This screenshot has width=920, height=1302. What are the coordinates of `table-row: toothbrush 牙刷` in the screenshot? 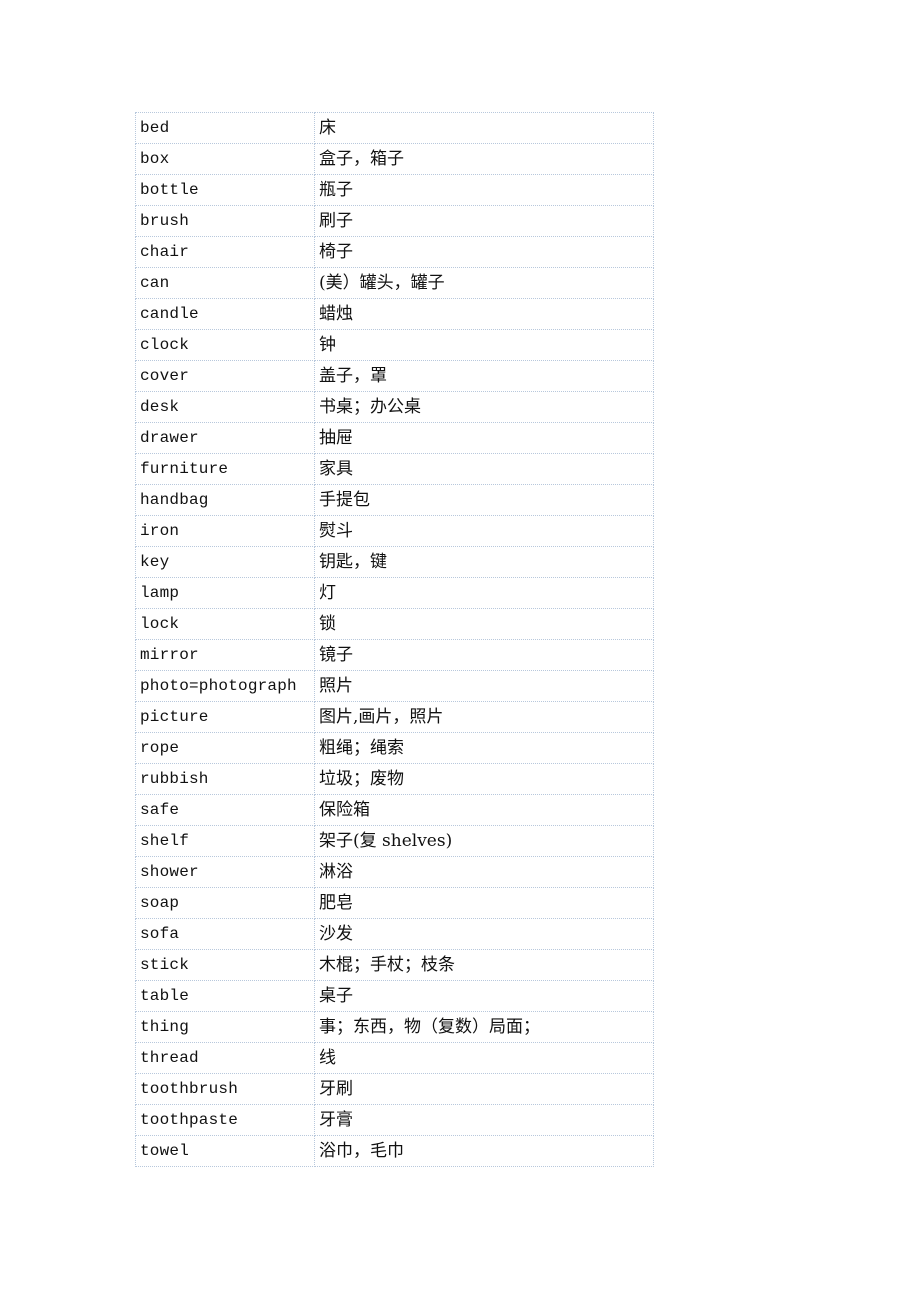 It's located at (394, 1089).